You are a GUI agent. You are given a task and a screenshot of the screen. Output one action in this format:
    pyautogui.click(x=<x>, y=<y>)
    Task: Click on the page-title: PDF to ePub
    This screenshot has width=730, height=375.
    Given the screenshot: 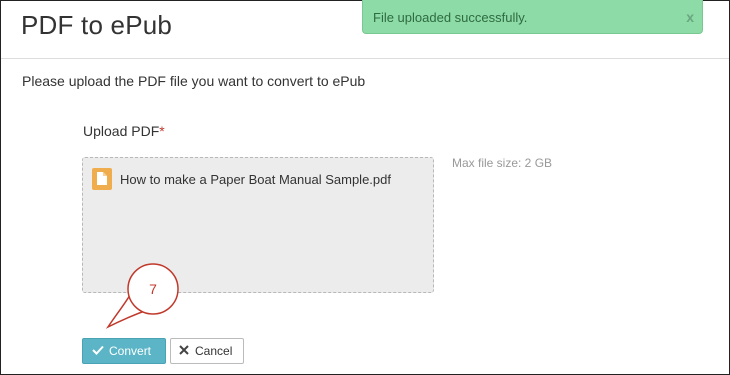 What is the action you would take?
    pyautogui.click(x=97, y=25)
    